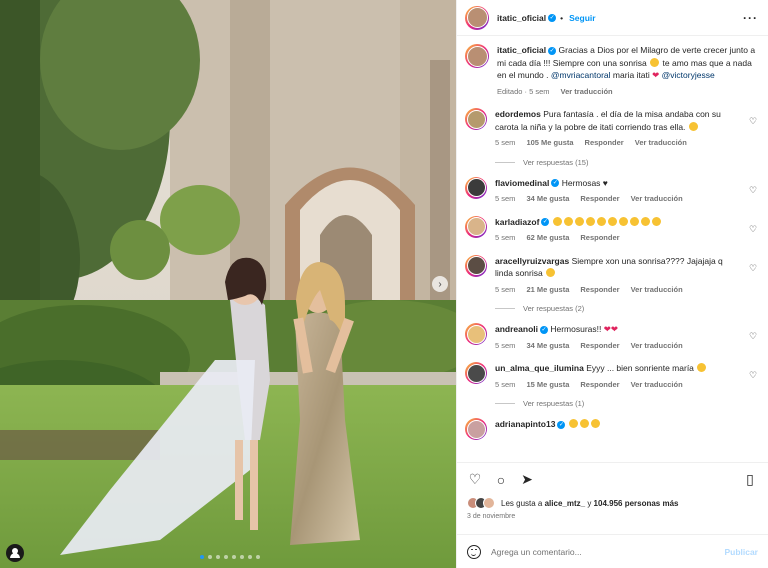  What do you see at coordinates (15, 553) in the screenshot?
I see `tagged-user-icon` at bounding box center [15, 553].